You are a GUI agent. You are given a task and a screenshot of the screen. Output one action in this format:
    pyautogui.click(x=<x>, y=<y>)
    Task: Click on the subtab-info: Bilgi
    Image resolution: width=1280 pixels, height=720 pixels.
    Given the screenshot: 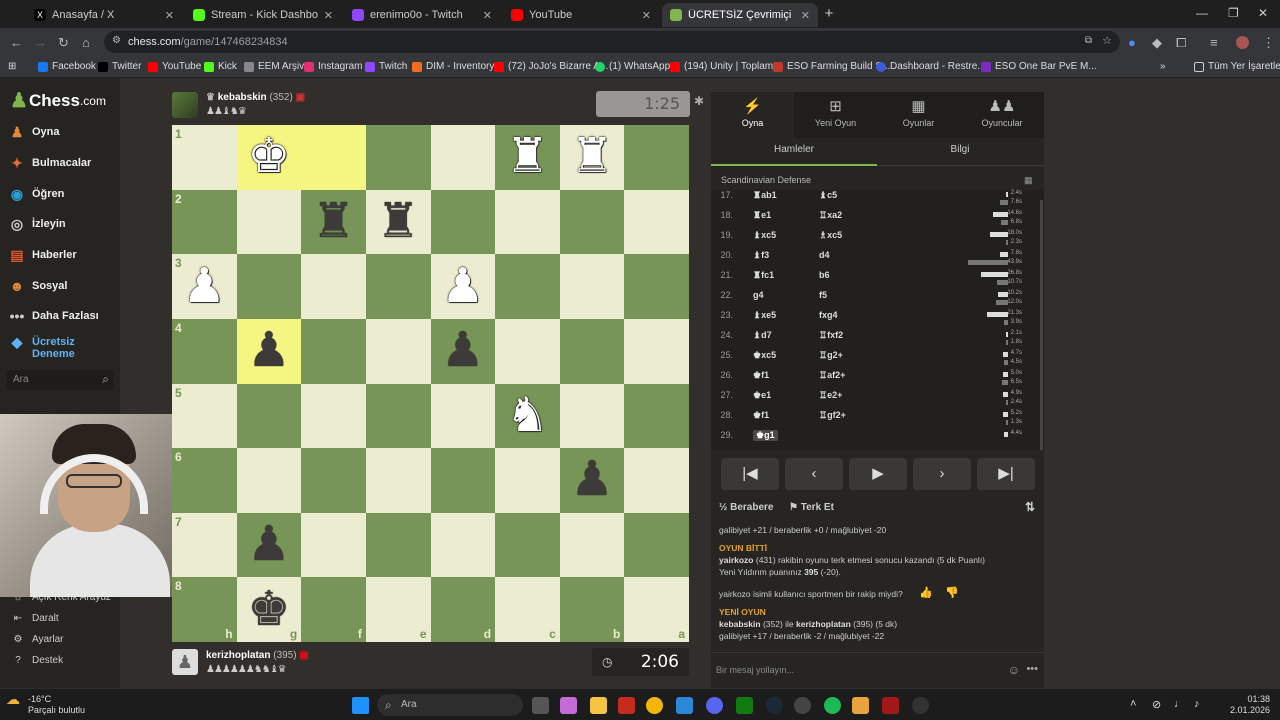 What is the action you would take?
    pyautogui.click(x=960, y=149)
    